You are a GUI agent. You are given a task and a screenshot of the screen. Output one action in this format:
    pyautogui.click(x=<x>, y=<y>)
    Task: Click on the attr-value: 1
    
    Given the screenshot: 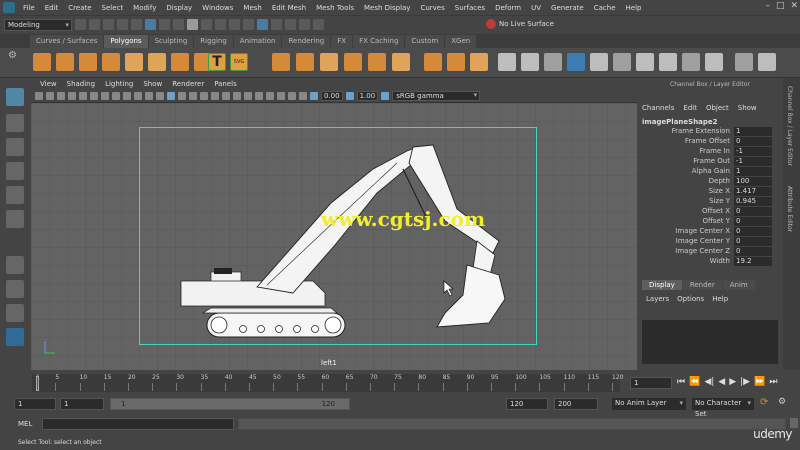 What is the action you would take?
    pyautogui.click(x=753, y=171)
    